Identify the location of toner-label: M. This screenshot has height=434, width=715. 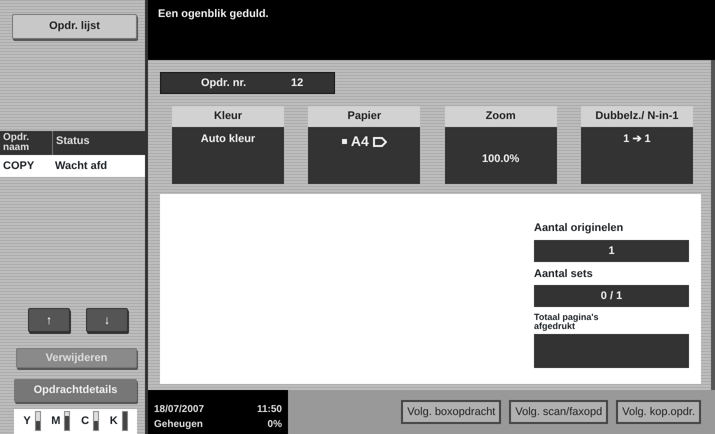
(55, 422).